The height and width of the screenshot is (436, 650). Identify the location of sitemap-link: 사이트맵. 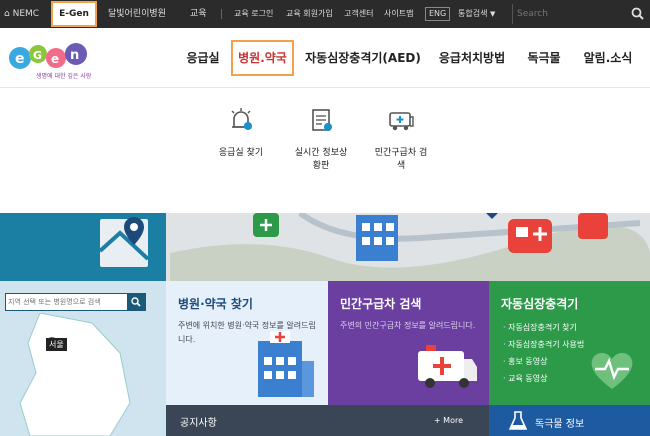
(398, 14).